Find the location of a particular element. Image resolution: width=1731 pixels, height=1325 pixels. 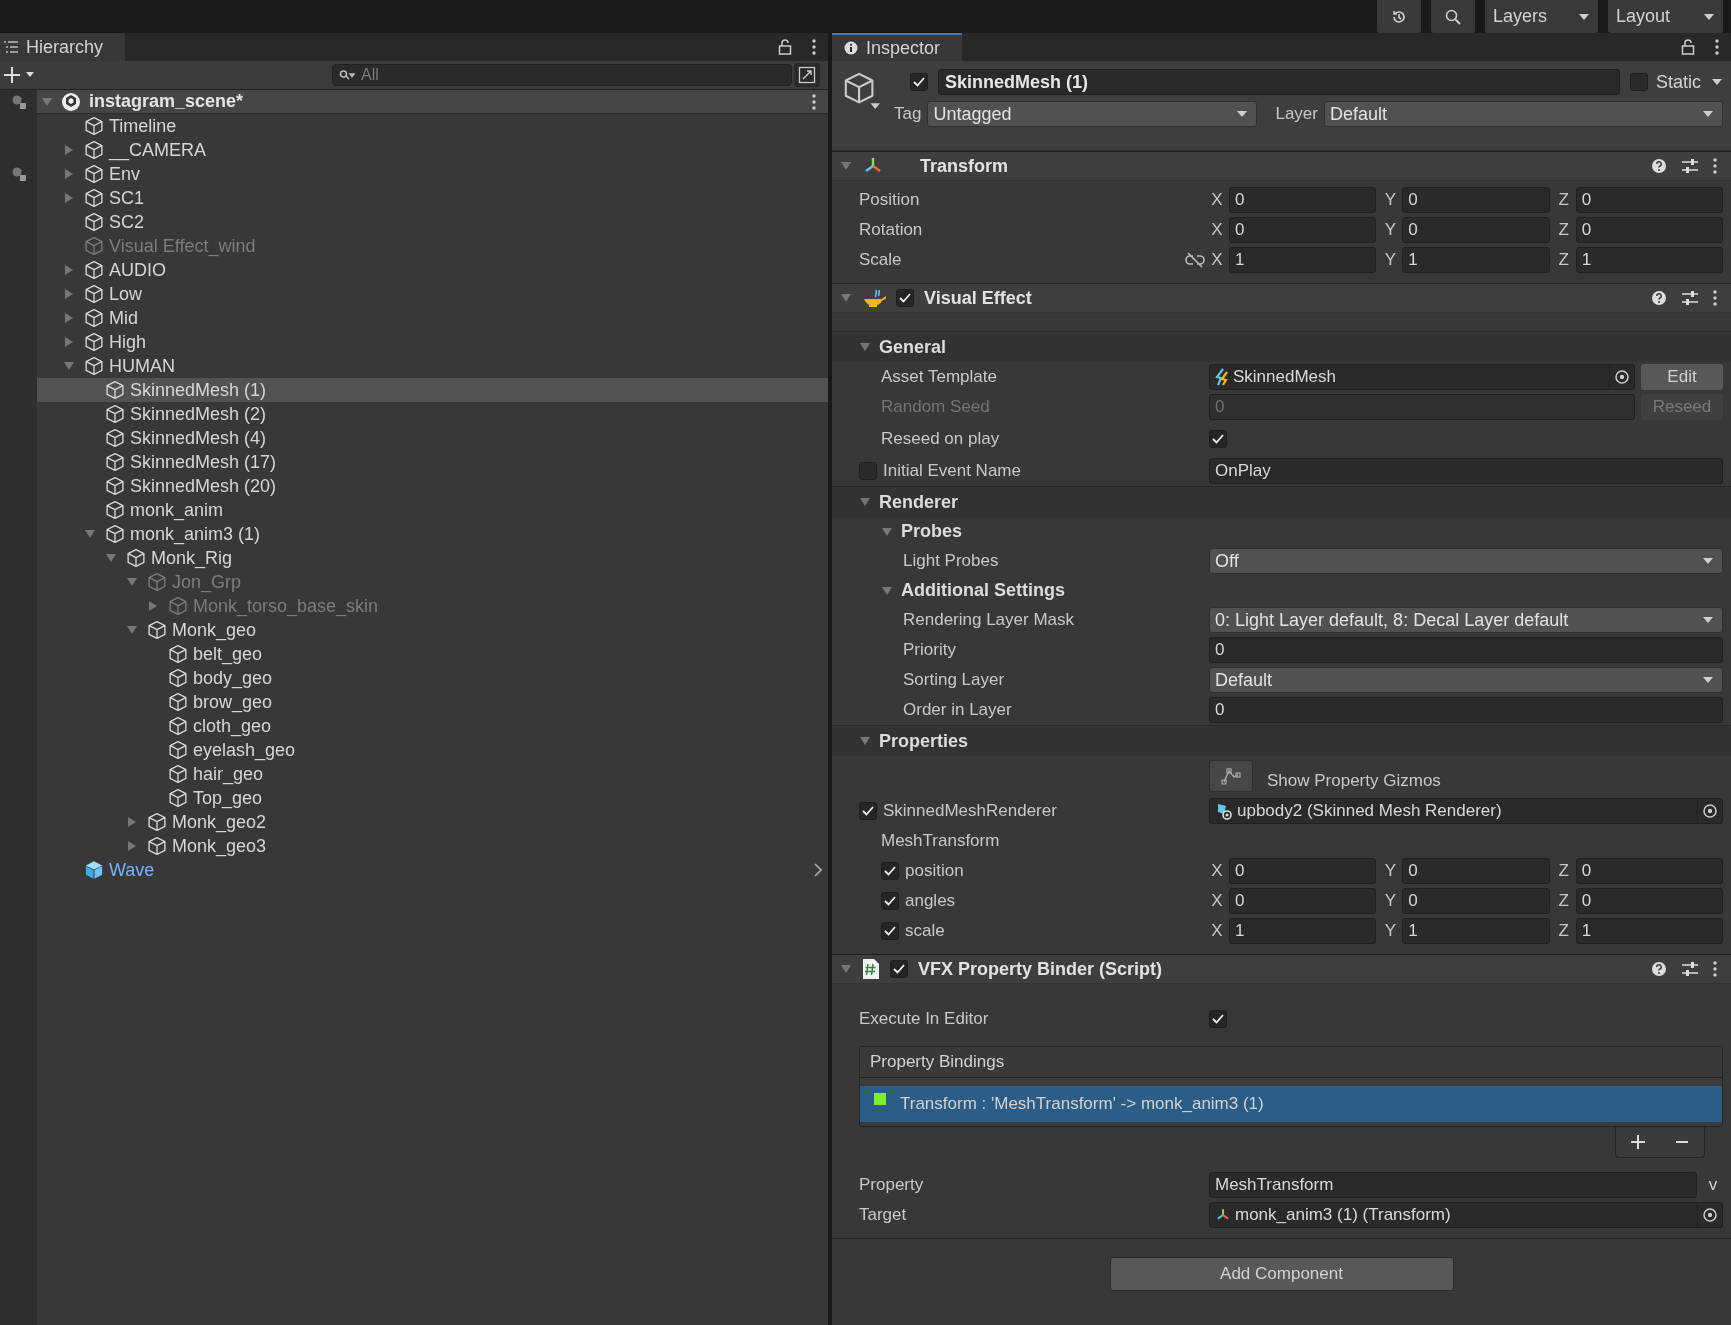

tree-item: SkinnedMesh (1) is located at coordinates (432, 390).